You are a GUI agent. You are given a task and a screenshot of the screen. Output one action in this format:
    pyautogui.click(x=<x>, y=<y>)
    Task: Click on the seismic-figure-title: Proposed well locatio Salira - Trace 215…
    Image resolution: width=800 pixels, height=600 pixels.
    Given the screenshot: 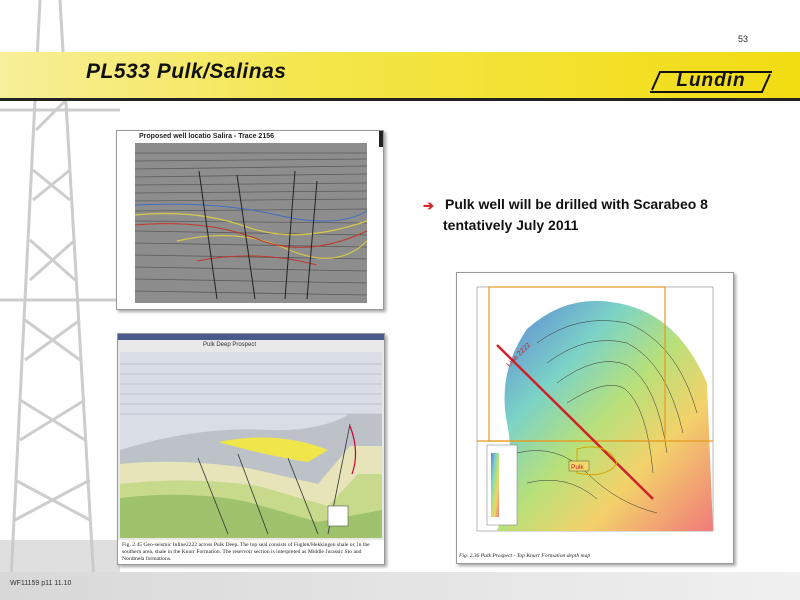 What is the action you would take?
    pyautogui.click(x=207, y=136)
    